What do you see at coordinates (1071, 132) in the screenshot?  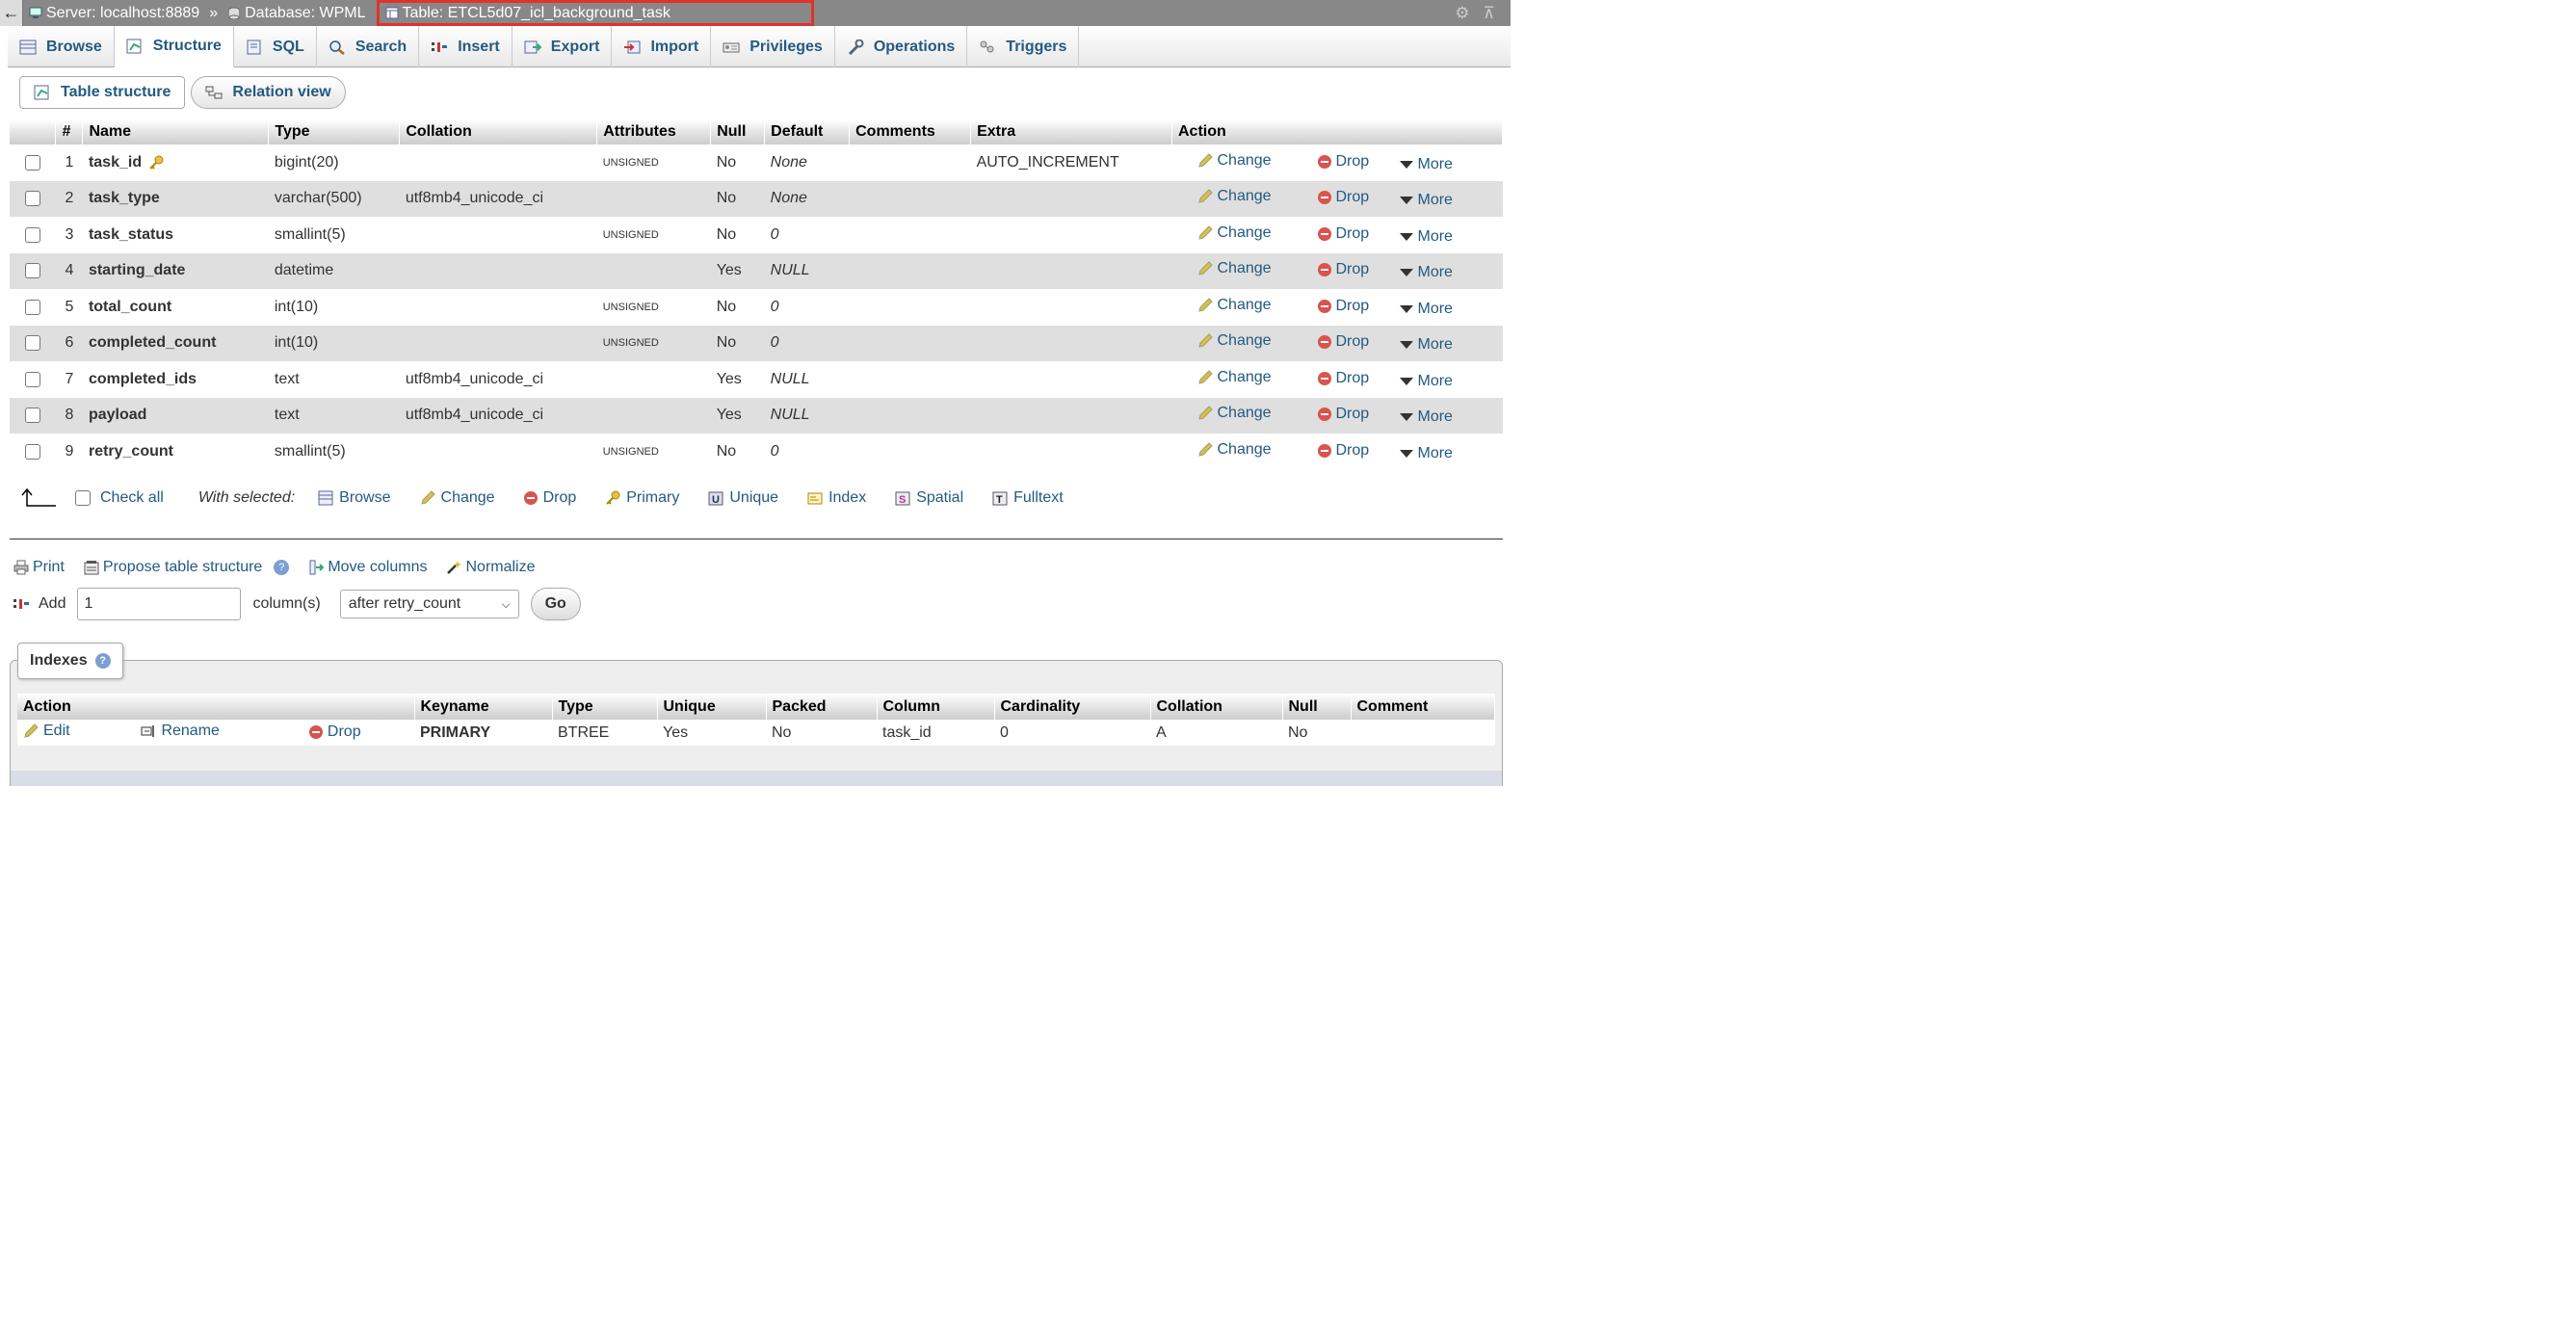 I see `header-extra: Extra` at bounding box center [1071, 132].